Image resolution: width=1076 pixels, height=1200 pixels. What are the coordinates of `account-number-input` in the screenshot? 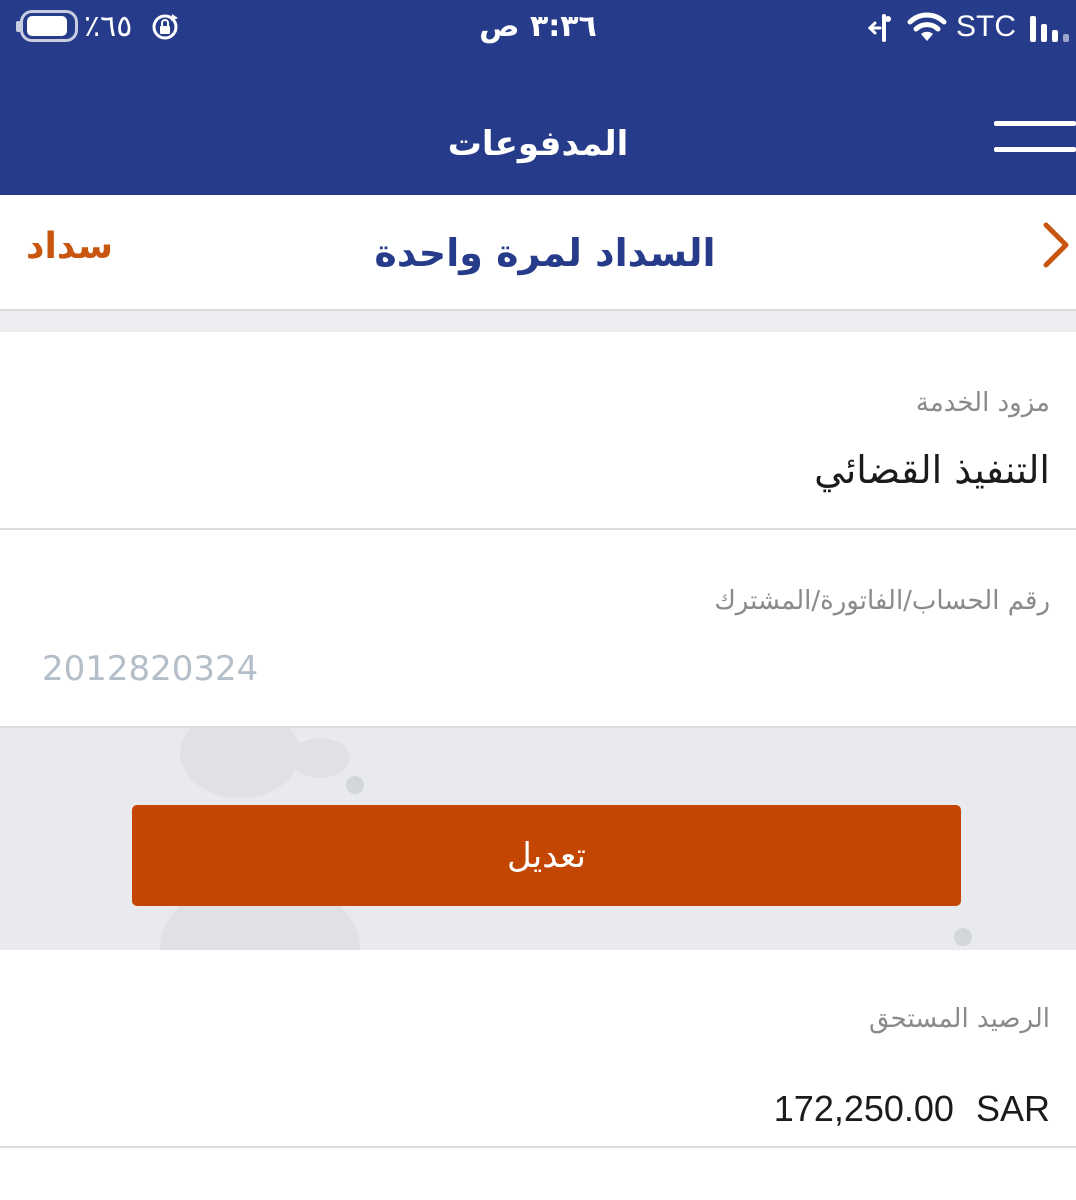 It's located at (292, 669).